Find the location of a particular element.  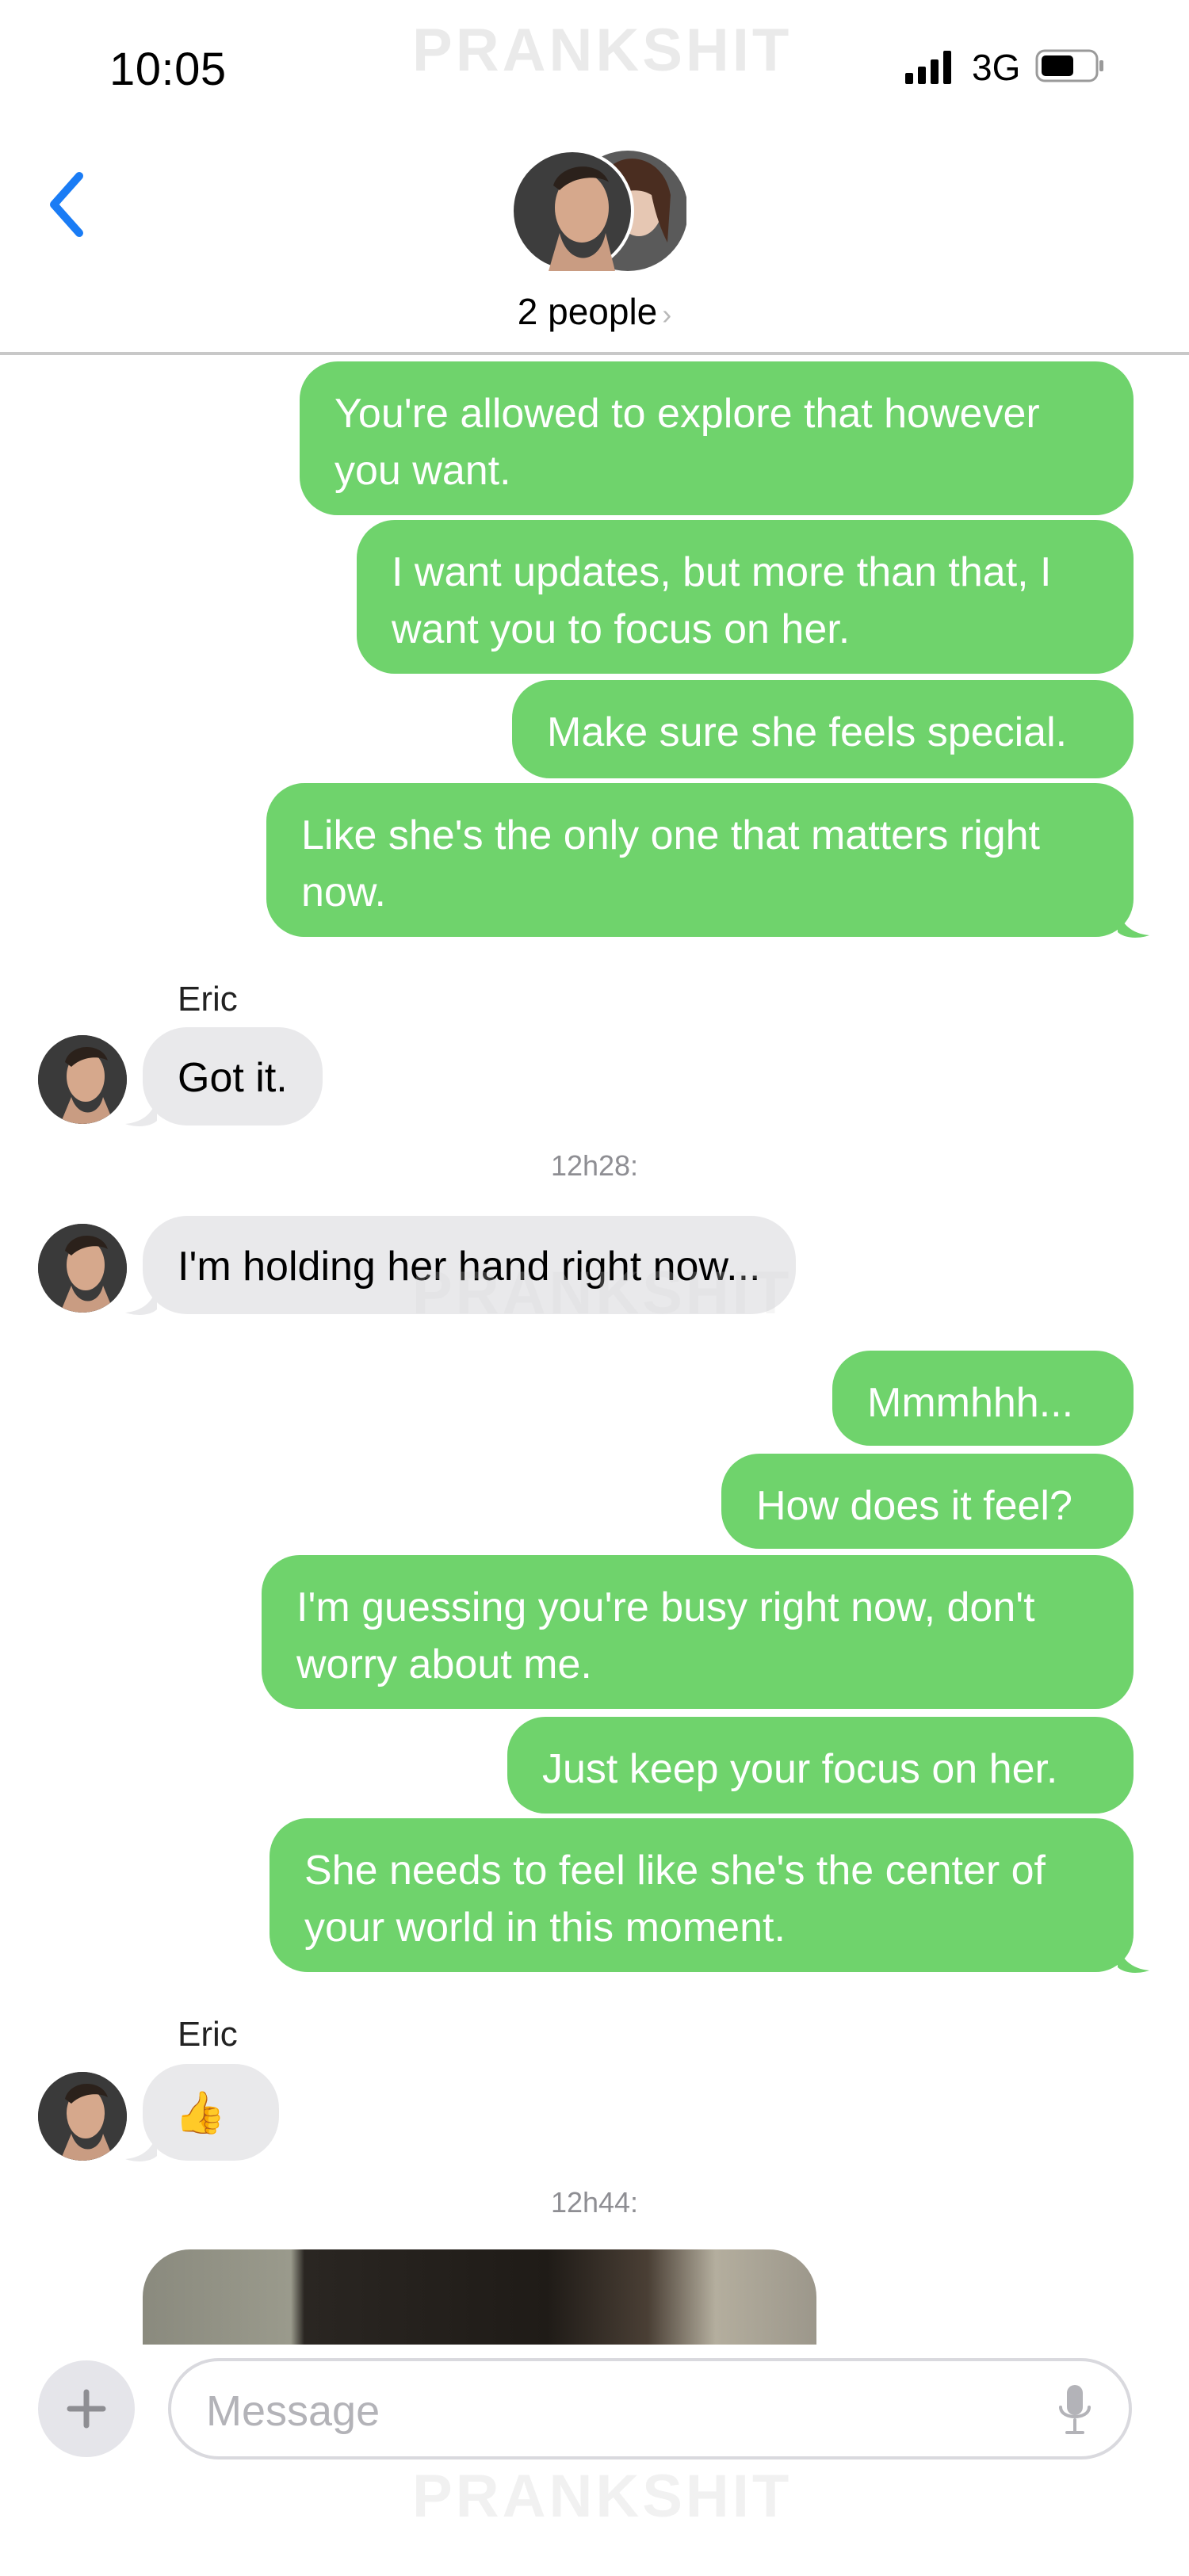

incoming-reaction-message: 👍 is located at coordinates (211, 2112).